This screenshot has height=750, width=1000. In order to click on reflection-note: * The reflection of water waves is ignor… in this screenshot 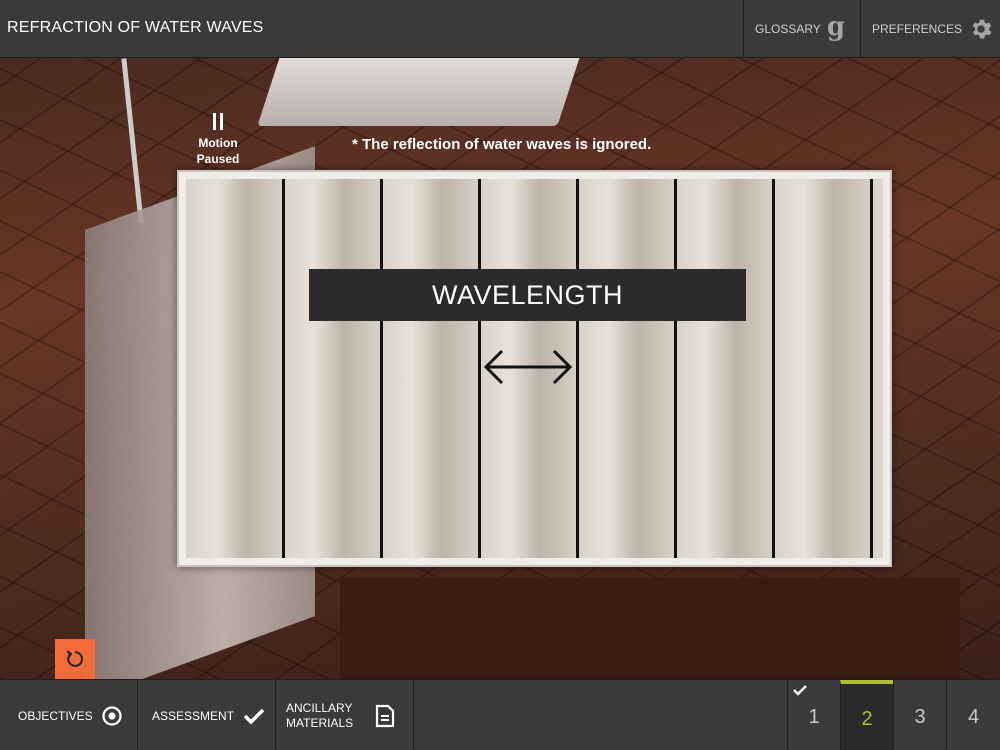, I will do `click(502, 144)`.